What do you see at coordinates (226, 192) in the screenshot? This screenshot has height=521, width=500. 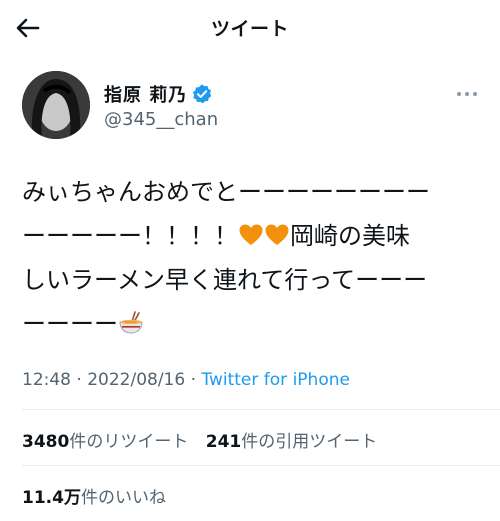 I see `tweet-text-segment: みぃちゃんおめでとーーーーーーーー` at bounding box center [226, 192].